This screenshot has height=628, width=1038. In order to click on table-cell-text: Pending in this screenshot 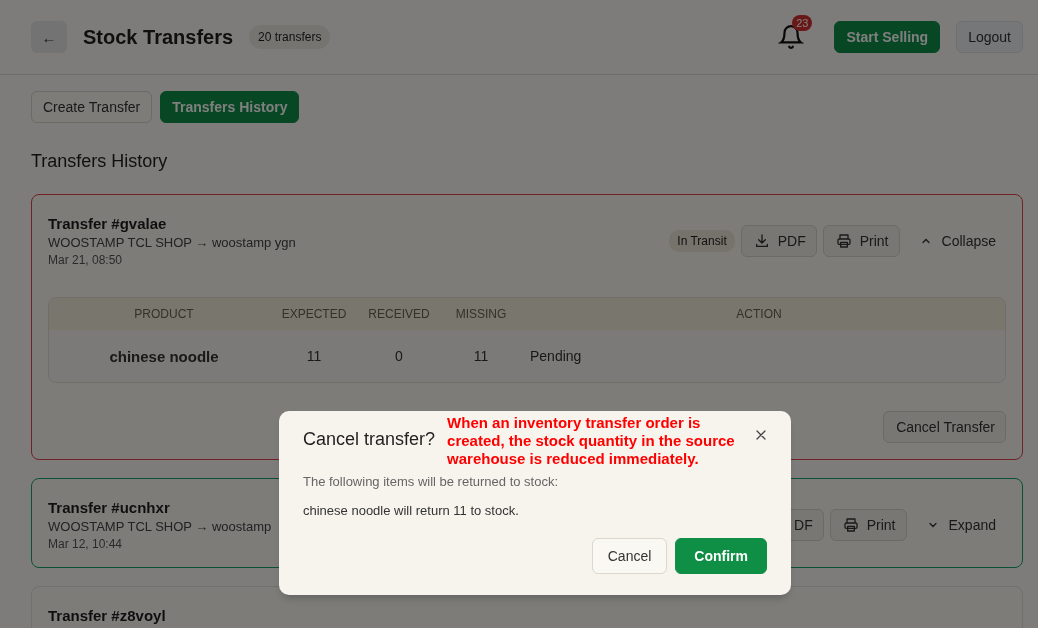, I will do `click(556, 356)`.